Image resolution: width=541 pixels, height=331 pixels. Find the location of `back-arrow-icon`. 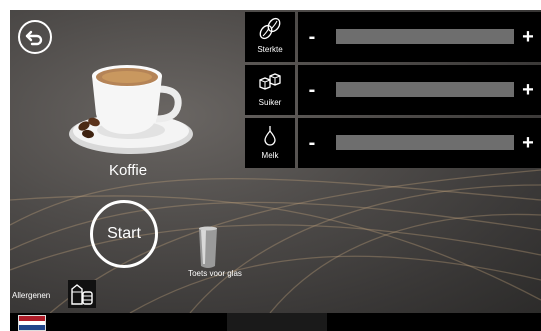

back-arrow-icon is located at coordinates (34, 38).